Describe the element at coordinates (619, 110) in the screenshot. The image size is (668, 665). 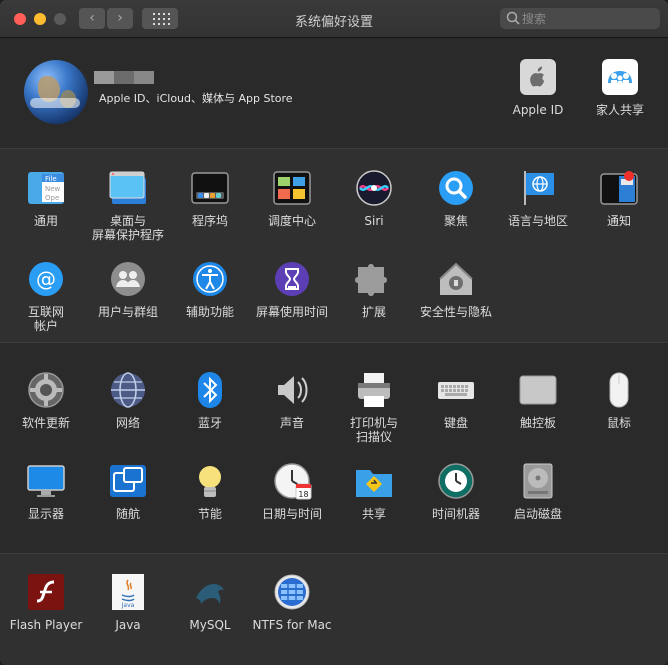
I see `family-sharing-label: 家人共享` at that location.